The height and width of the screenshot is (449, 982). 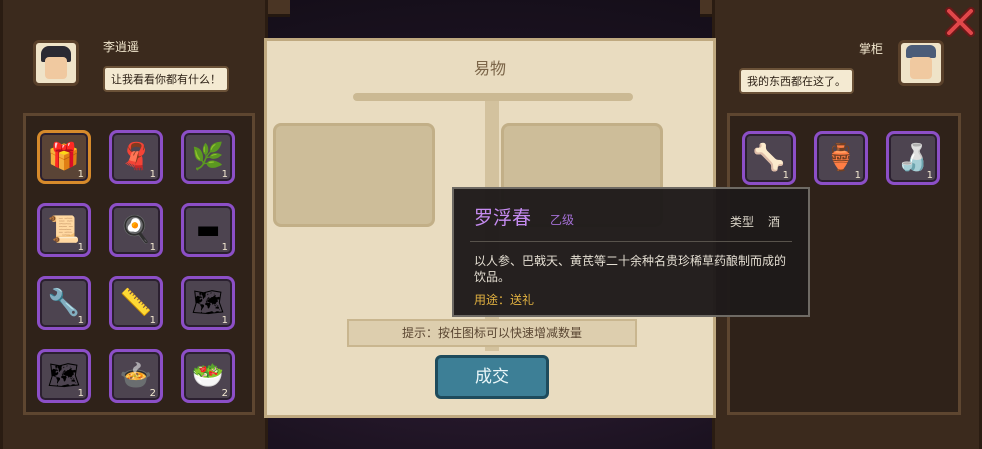 What do you see at coordinates (121, 47) in the screenshot?
I see `player-name: 李逍遥` at bounding box center [121, 47].